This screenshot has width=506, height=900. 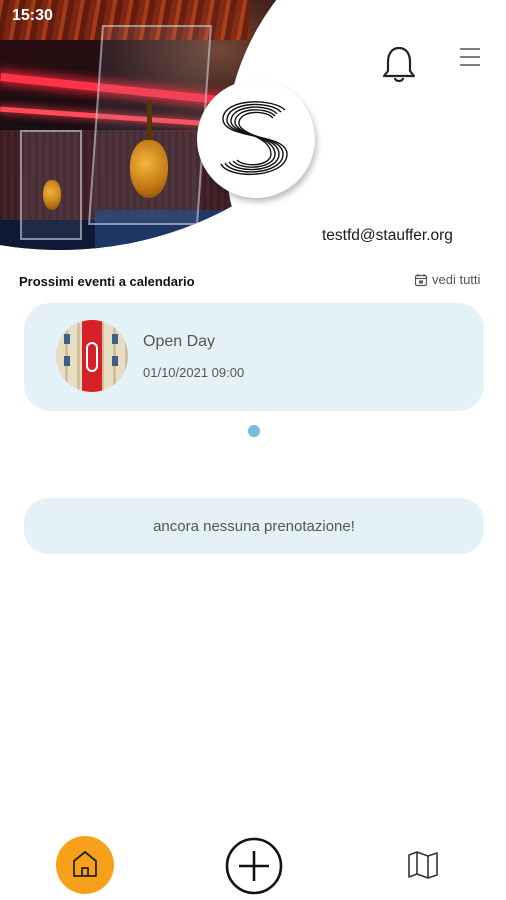 What do you see at coordinates (107, 281) in the screenshot?
I see `upcoming-events-title: Prossimi eventi a calendario` at bounding box center [107, 281].